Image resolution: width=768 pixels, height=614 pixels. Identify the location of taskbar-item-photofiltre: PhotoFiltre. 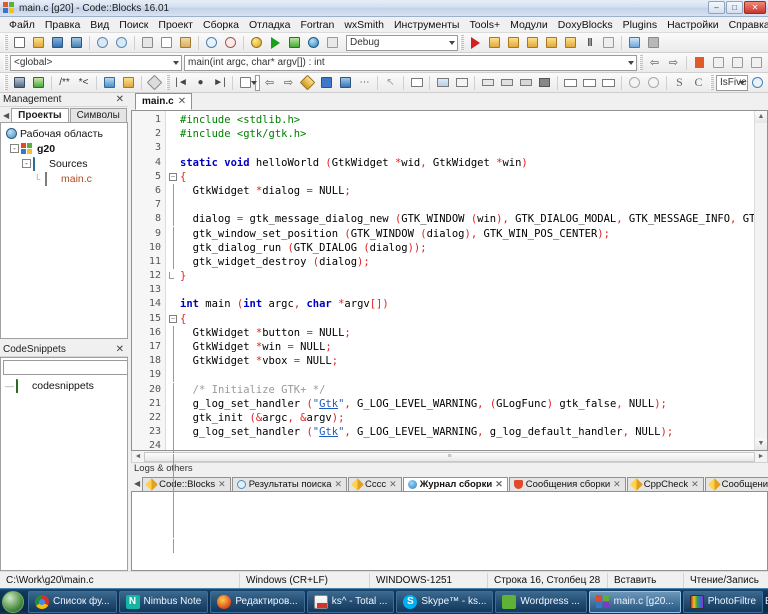
(723, 601).